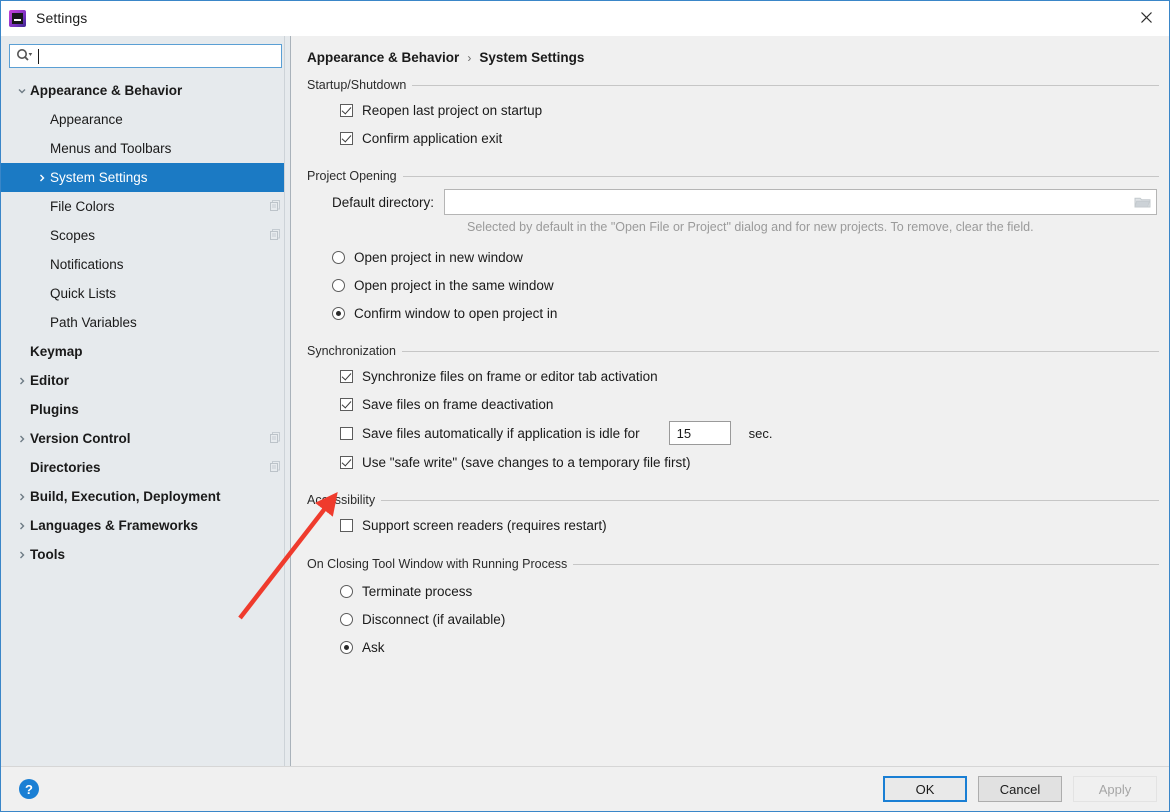 Image resolution: width=1170 pixels, height=812 pixels. What do you see at coordinates (749, 138) in the screenshot?
I see `confirm-exit-row: Confirm application exit` at bounding box center [749, 138].